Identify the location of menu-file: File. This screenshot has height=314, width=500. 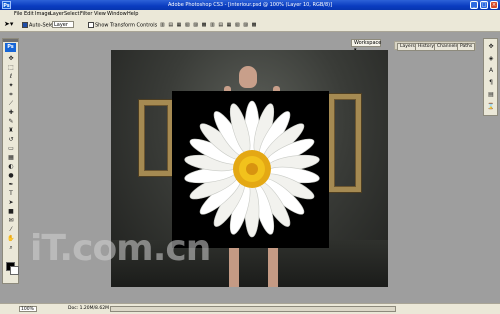
(18, 14).